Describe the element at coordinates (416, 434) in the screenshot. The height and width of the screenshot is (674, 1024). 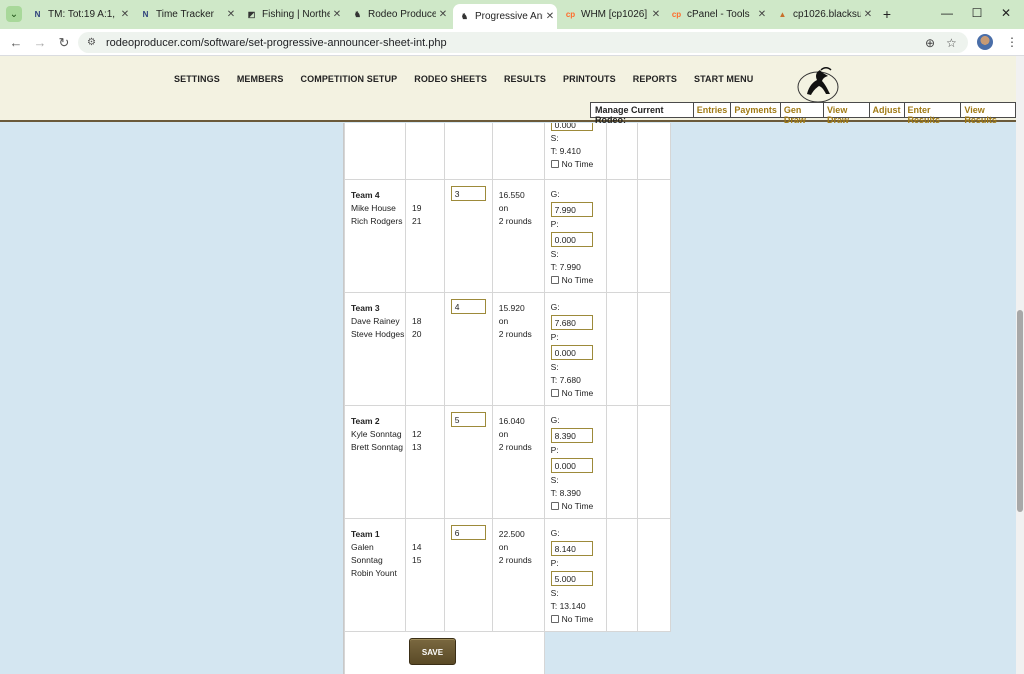
I see `back-number: 12` at that location.